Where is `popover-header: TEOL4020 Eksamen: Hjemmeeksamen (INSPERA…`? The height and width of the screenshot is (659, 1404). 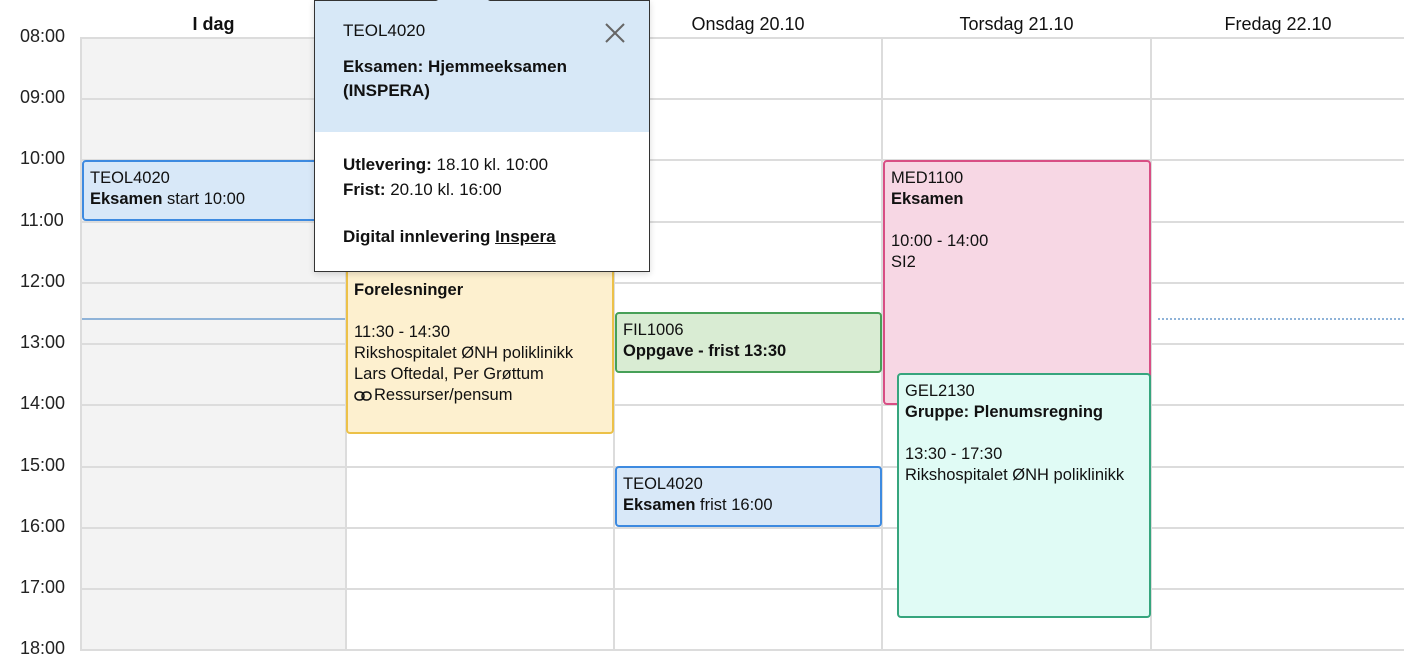 popover-header: TEOL4020 Eksamen: Hjemmeeksamen (INSPERA… is located at coordinates (482, 66).